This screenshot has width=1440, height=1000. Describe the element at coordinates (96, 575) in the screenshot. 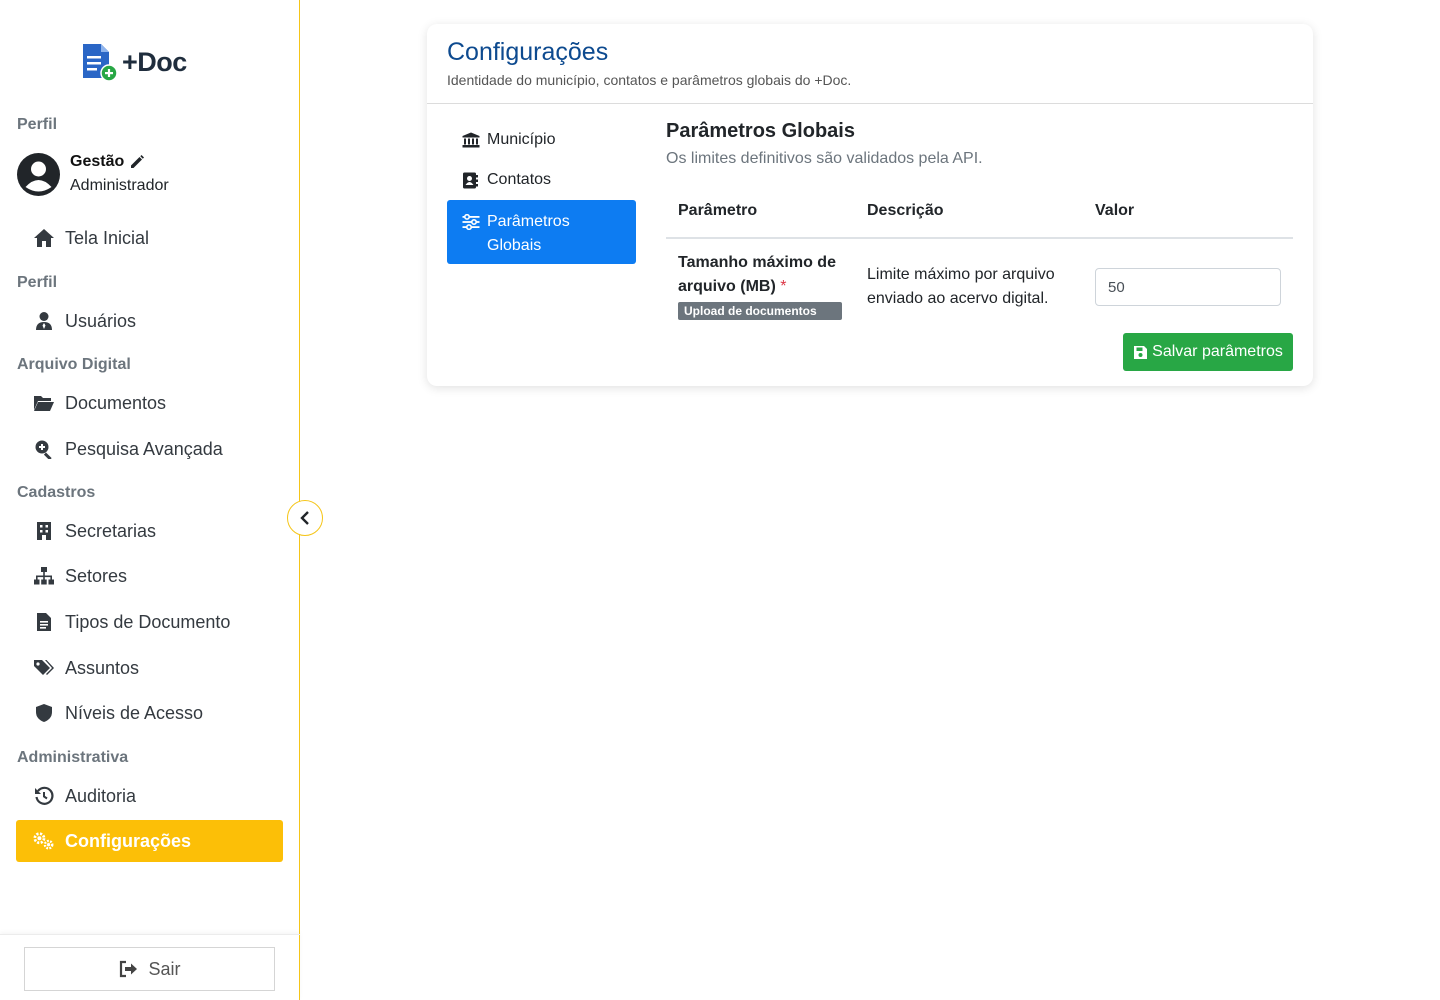

I see `nav-label-sectors: Setores` at that location.